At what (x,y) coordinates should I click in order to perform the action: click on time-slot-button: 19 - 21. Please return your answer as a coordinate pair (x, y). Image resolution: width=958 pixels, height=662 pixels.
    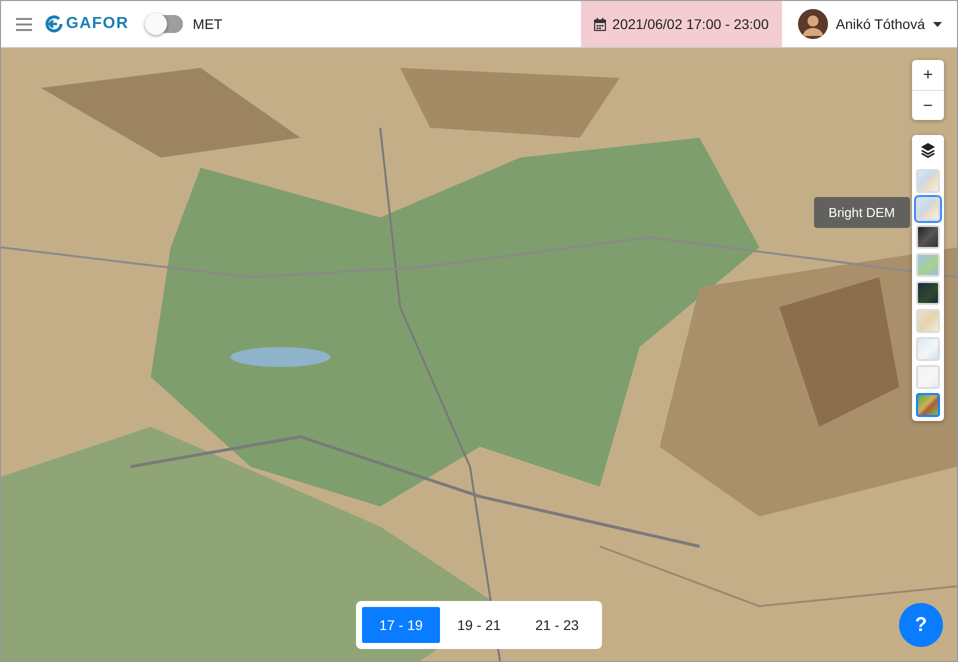
    Looking at the image, I should click on (479, 625).